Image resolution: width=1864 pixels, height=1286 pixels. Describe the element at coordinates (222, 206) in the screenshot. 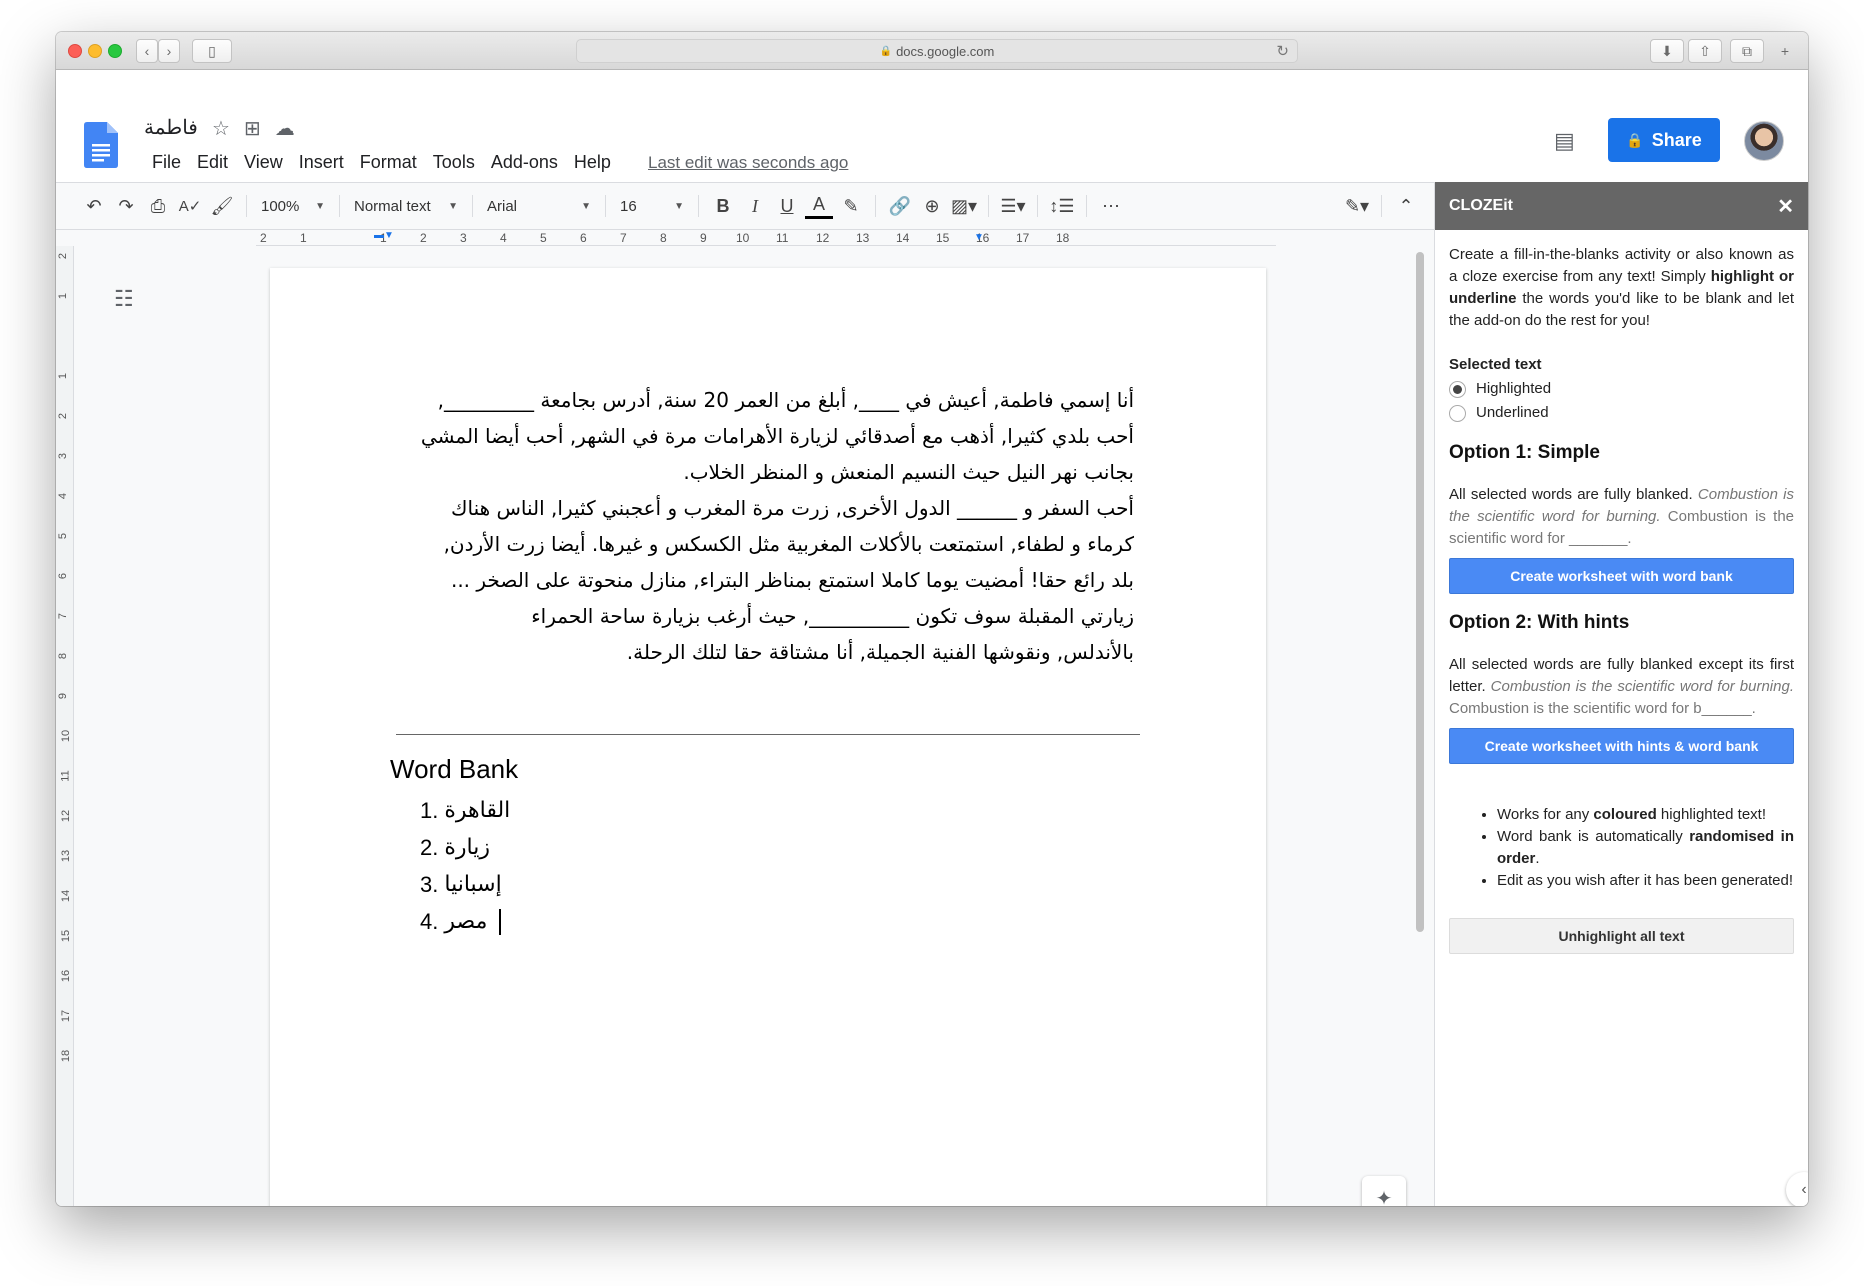

I see `paint-format-icon: 🖌` at that location.